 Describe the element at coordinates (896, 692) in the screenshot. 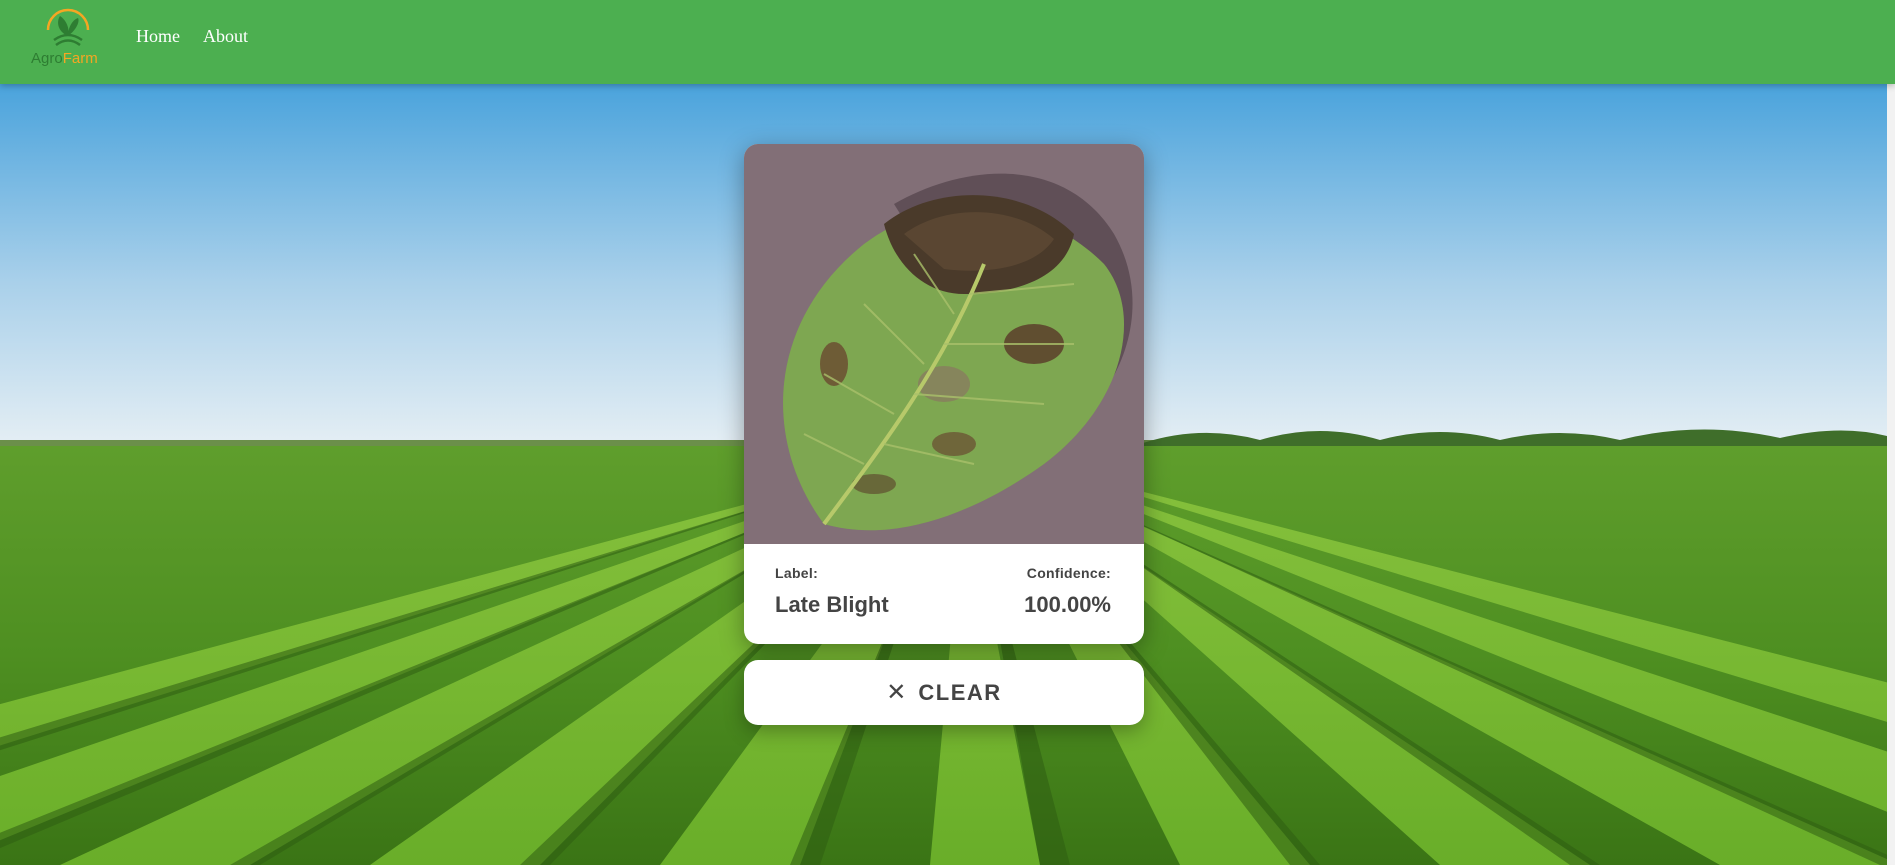

I see `close-icon: ✕` at that location.